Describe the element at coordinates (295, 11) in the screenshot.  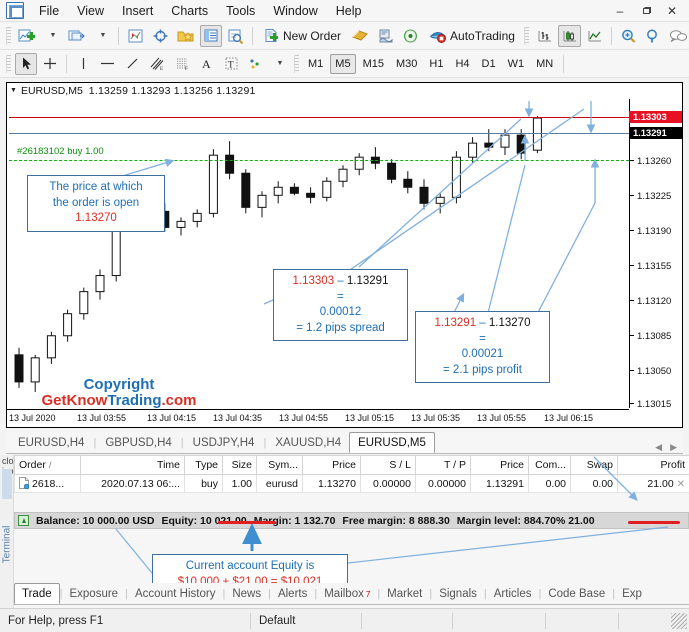
I see `menu-window: Window` at that location.